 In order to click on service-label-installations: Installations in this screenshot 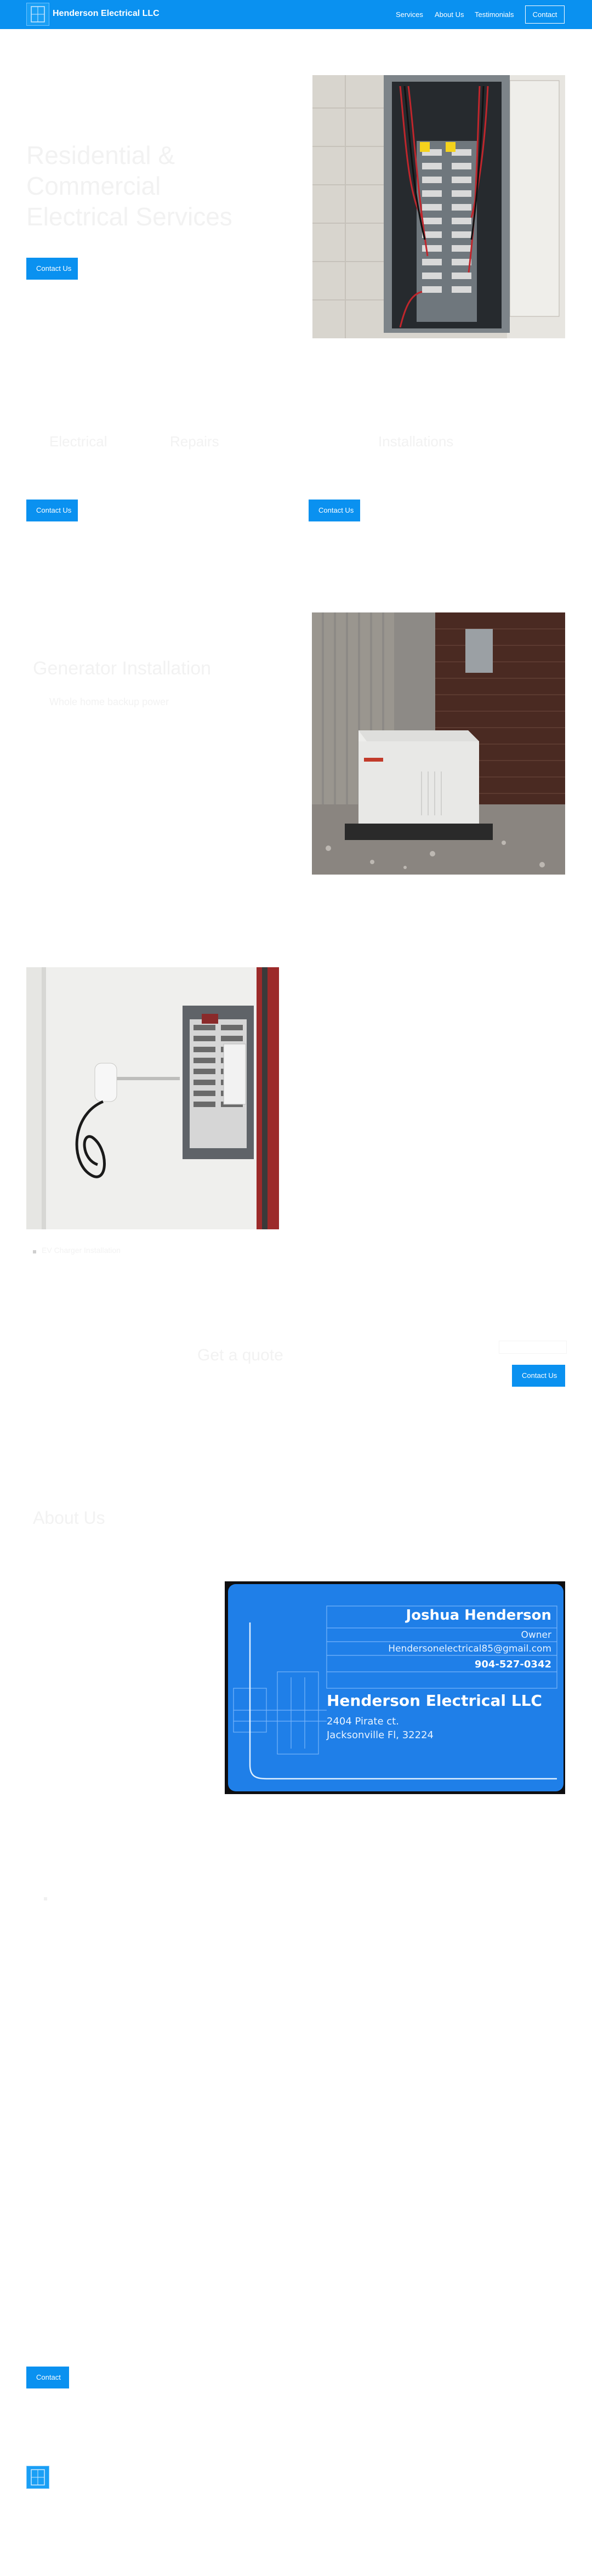, I will do `click(416, 441)`.